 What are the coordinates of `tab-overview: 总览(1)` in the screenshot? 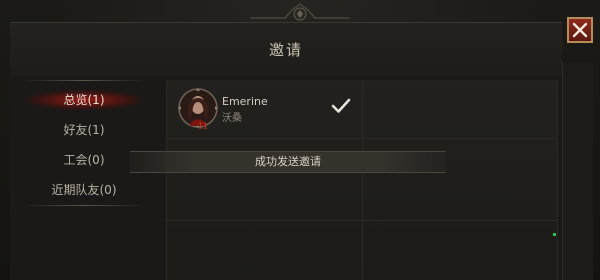 It's located at (84, 100).